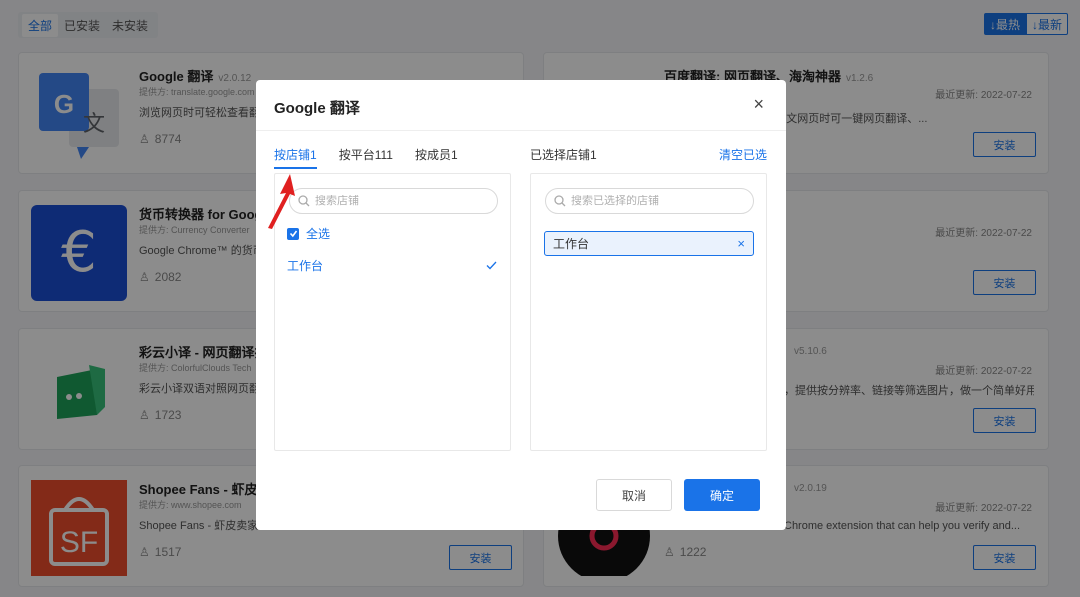 This screenshot has height=597, width=1080. Describe the element at coordinates (491, 265) in the screenshot. I see `check-icon` at that location.